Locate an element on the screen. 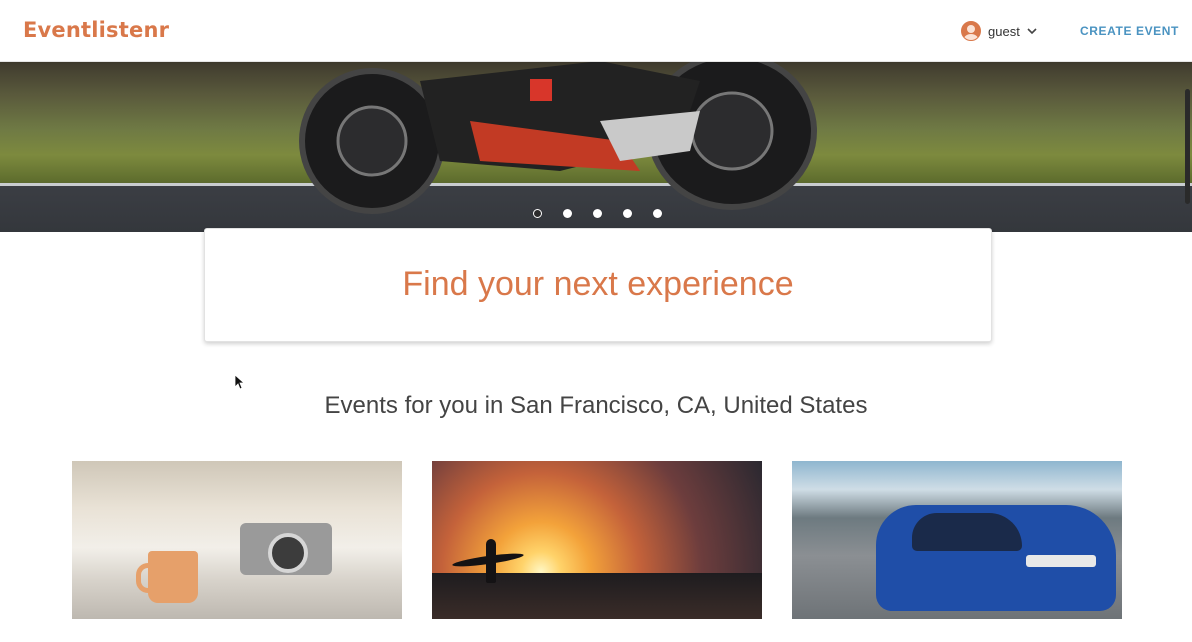 This screenshot has height=642, width=1192. event-card-coffee is located at coordinates (237, 540).